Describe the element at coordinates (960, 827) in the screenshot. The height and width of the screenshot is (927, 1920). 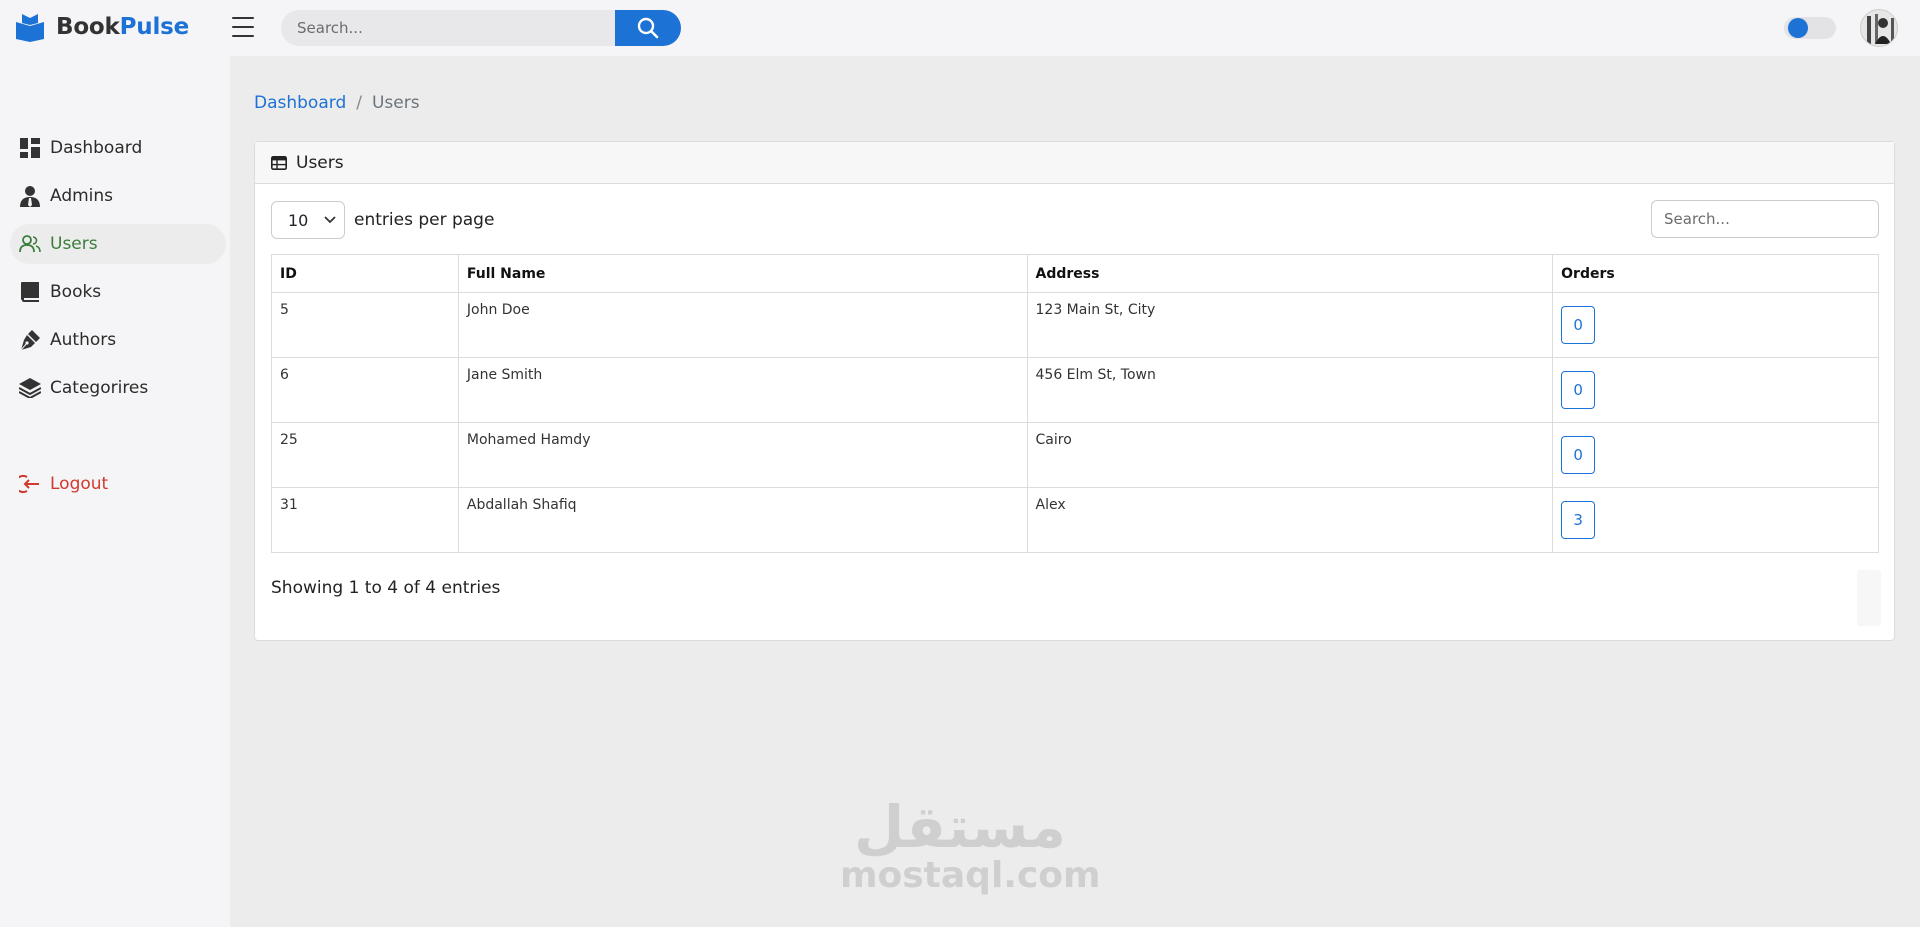
I see `watermark-arabic: مستقل` at that location.